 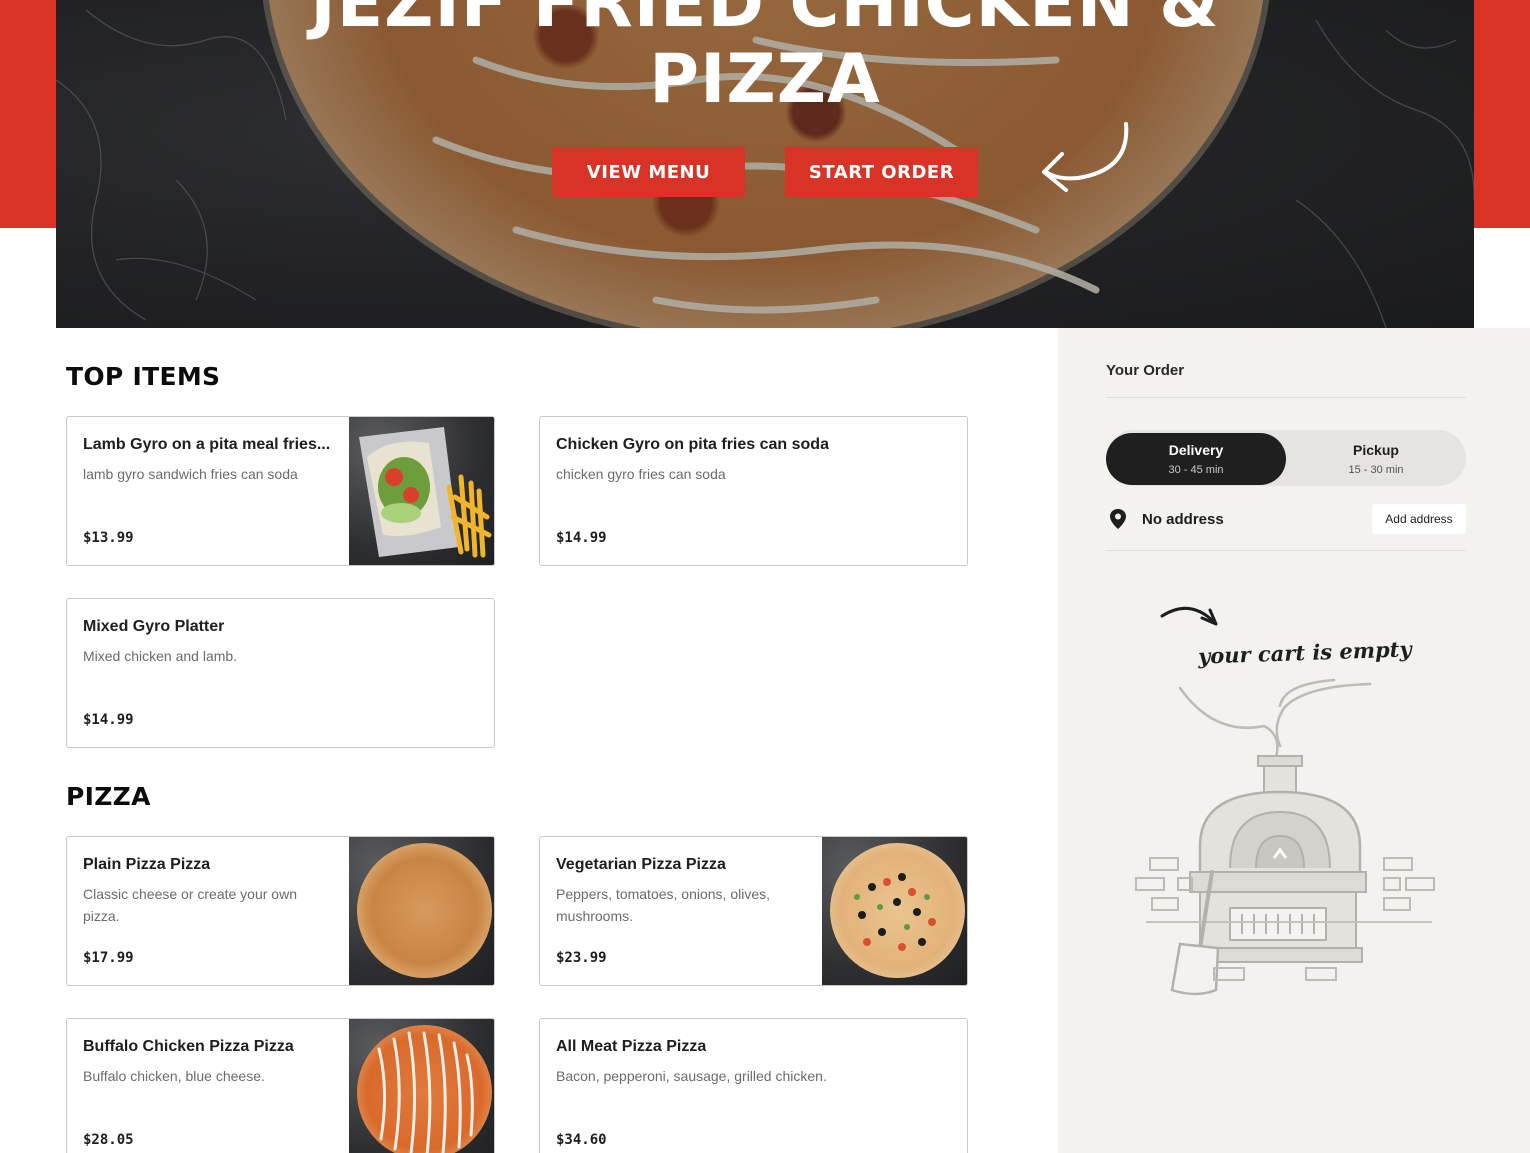 I want to click on item-price: $28.05, so click(x=108, y=1140).